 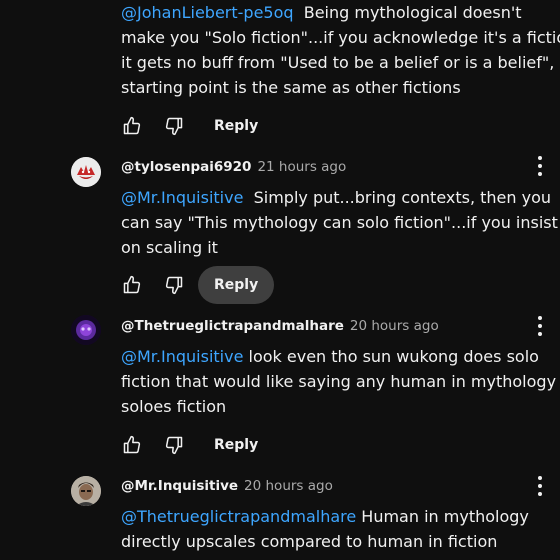 I want to click on comment-3-header: @Thetrueglictrapandmalhare 20 hours ago, so click(x=280, y=326).